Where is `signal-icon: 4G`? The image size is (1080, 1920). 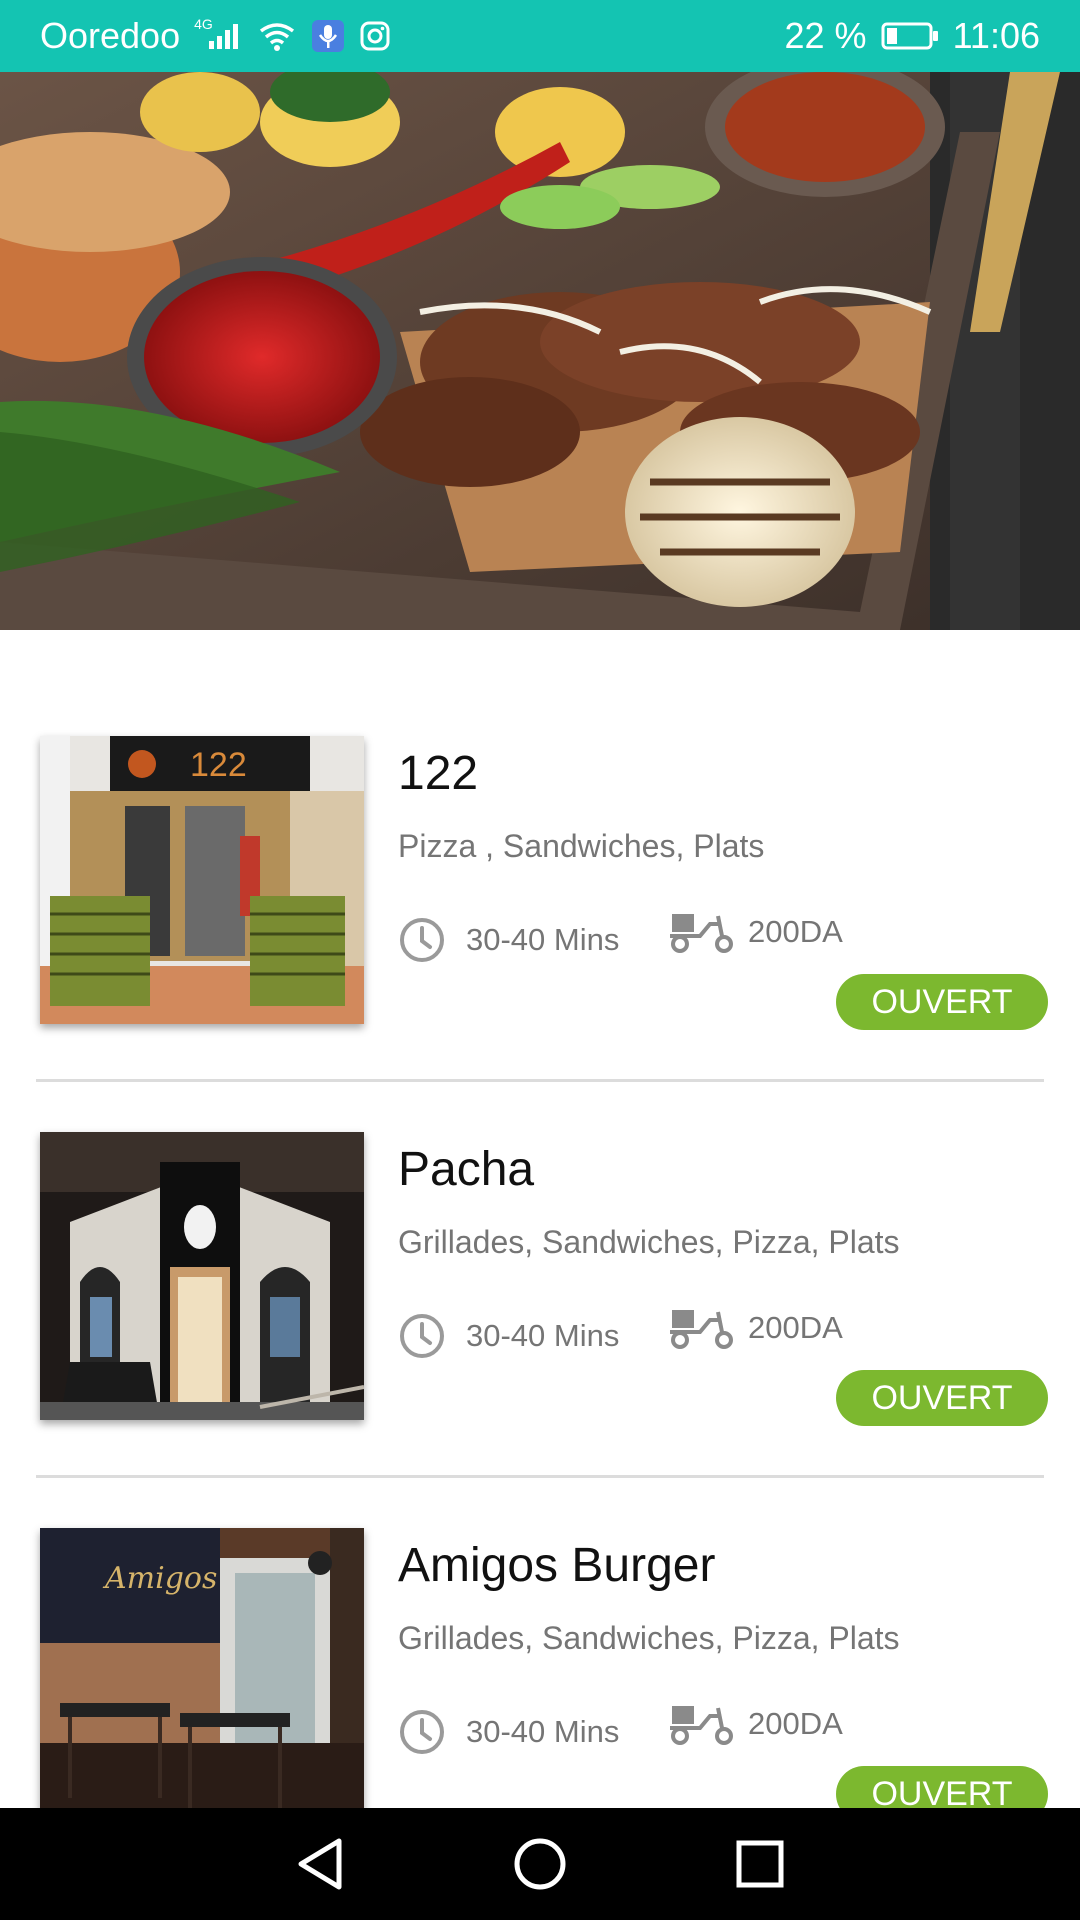 signal-icon: 4G is located at coordinates (218, 33).